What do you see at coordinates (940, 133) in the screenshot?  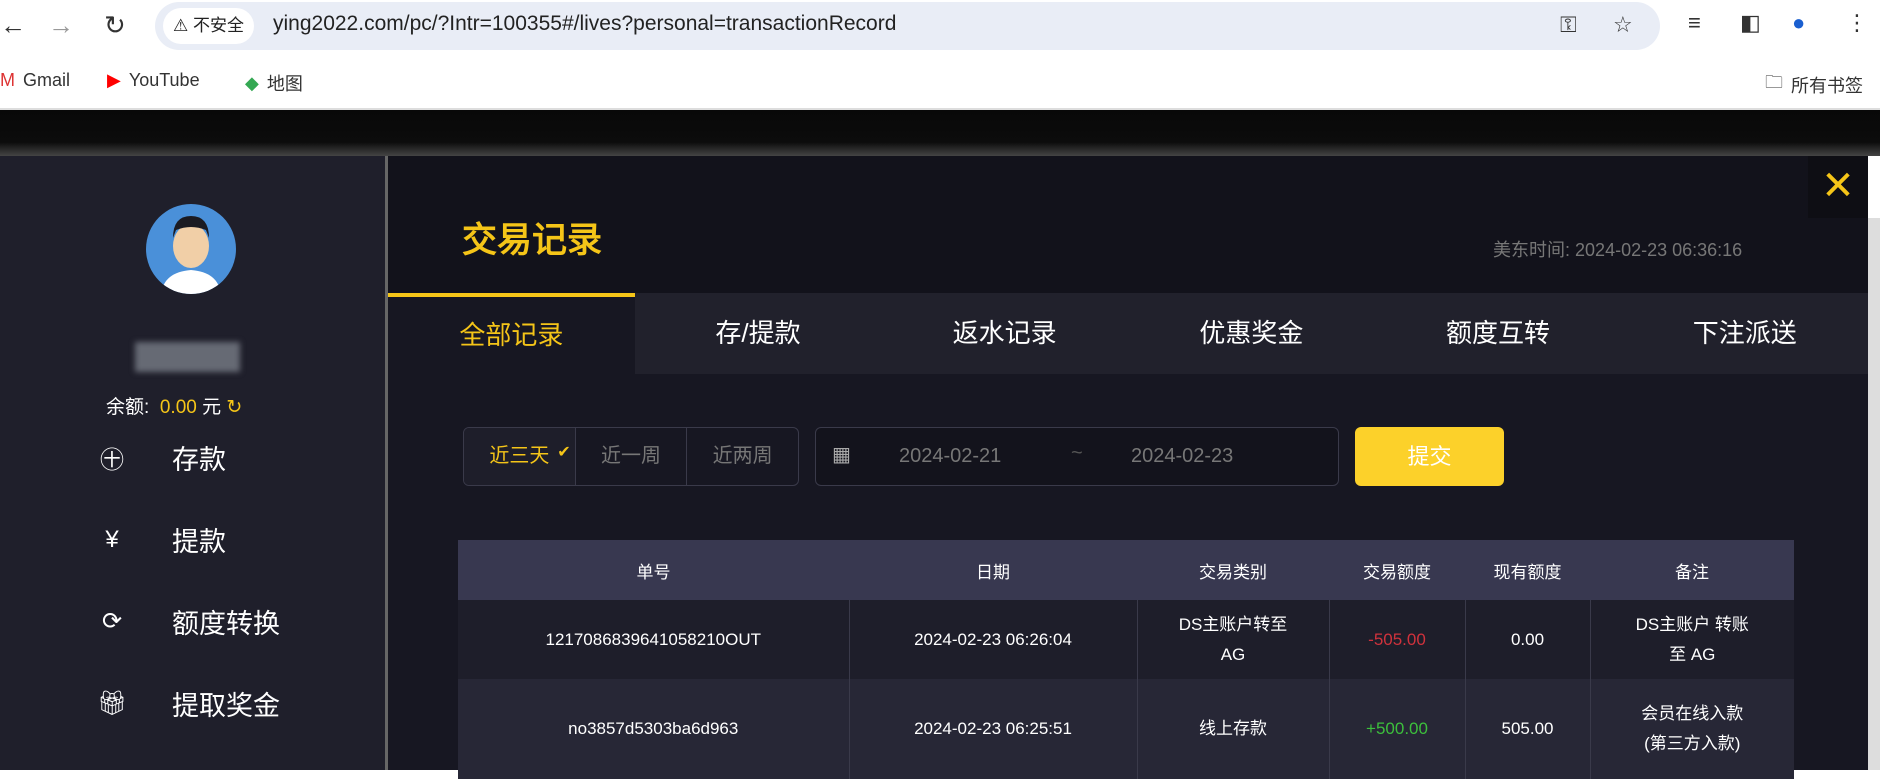 I see `site-top-bar` at bounding box center [940, 133].